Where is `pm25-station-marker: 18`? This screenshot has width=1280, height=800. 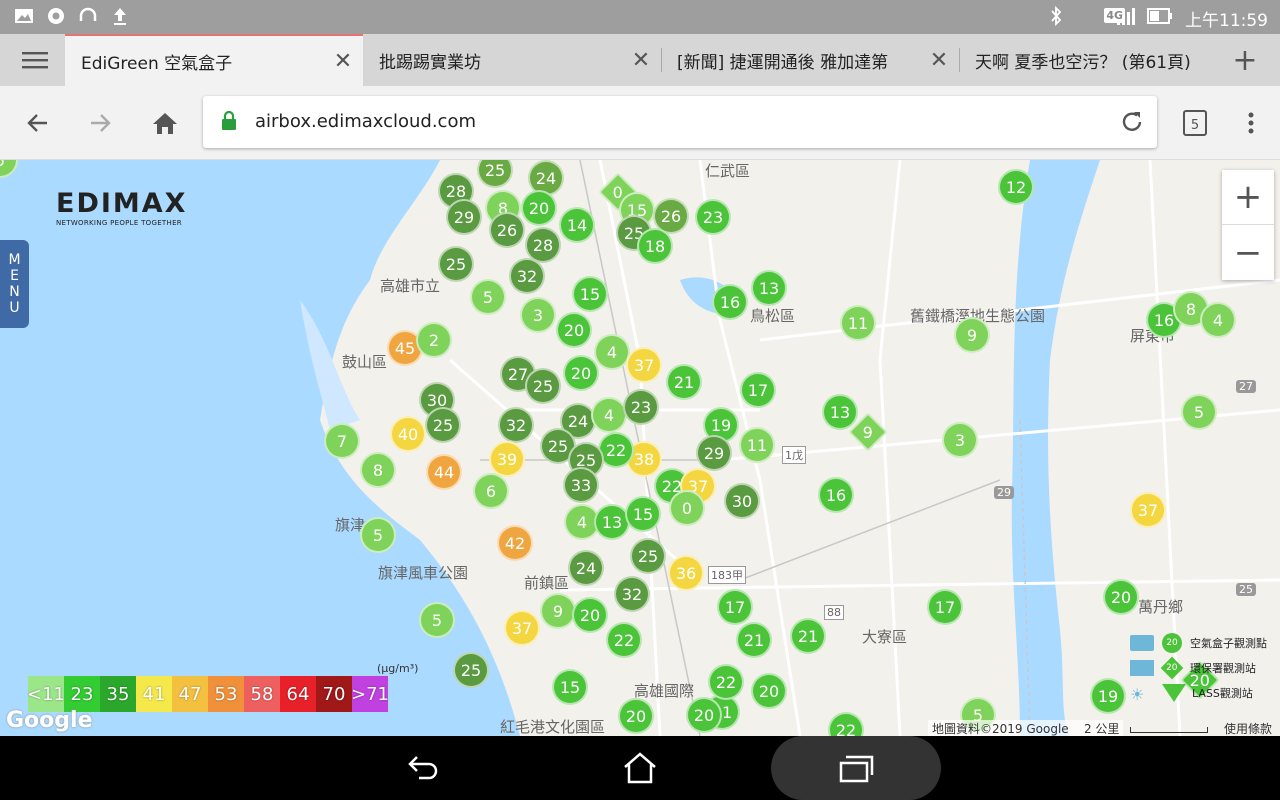 pm25-station-marker: 18 is located at coordinates (655, 246).